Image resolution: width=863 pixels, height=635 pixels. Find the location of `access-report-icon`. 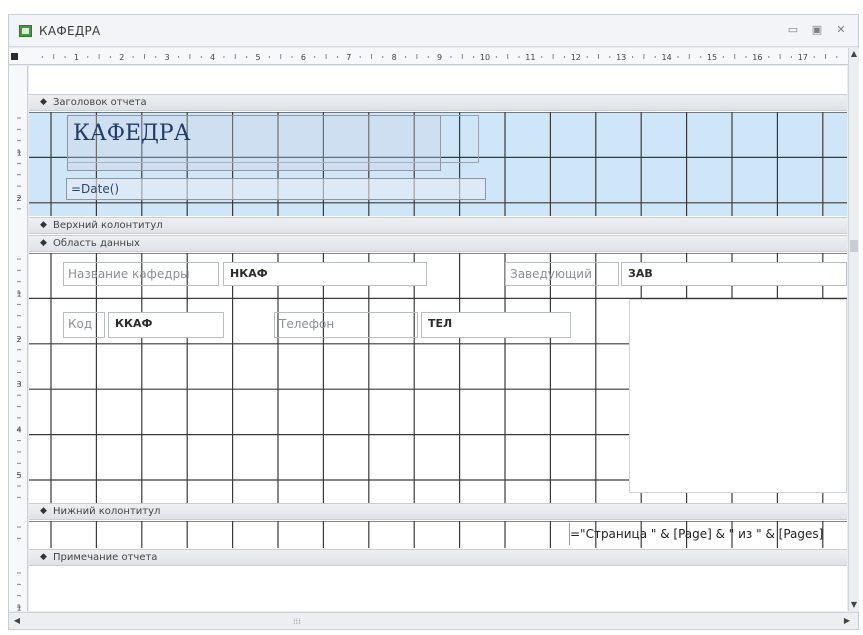

access-report-icon is located at coordinates (25, 31).